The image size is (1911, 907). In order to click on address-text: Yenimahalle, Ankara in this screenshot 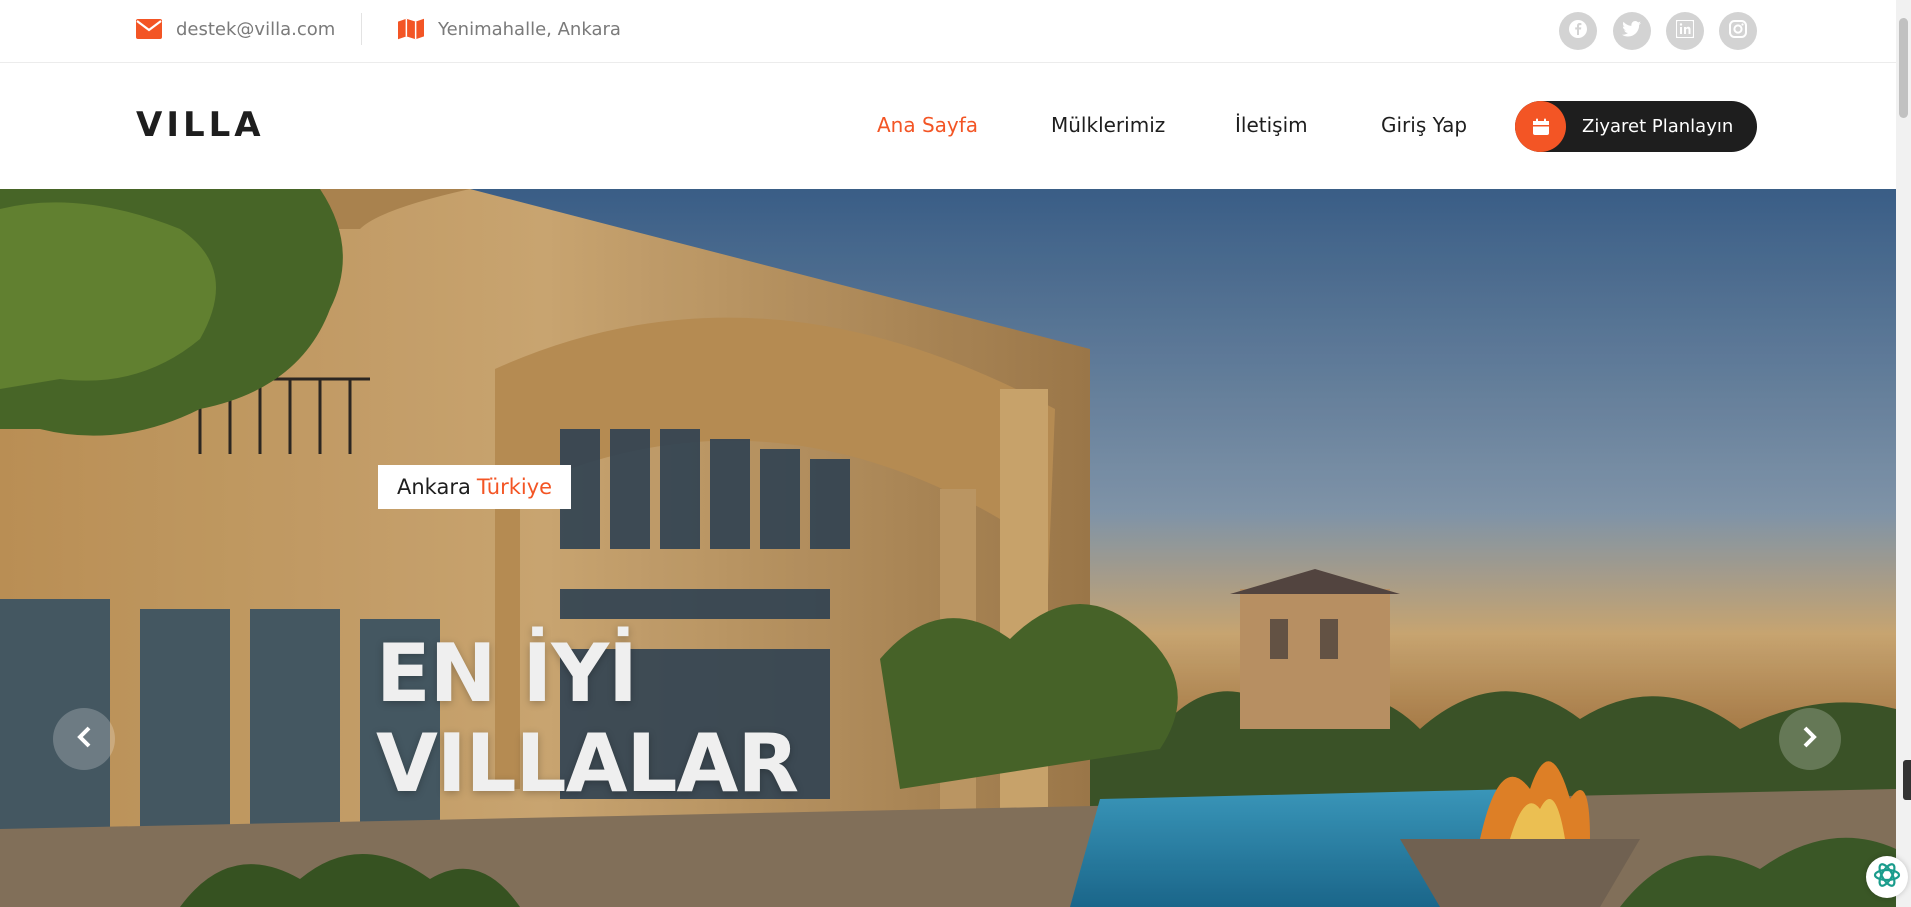, I will do `click(529, 29)`.